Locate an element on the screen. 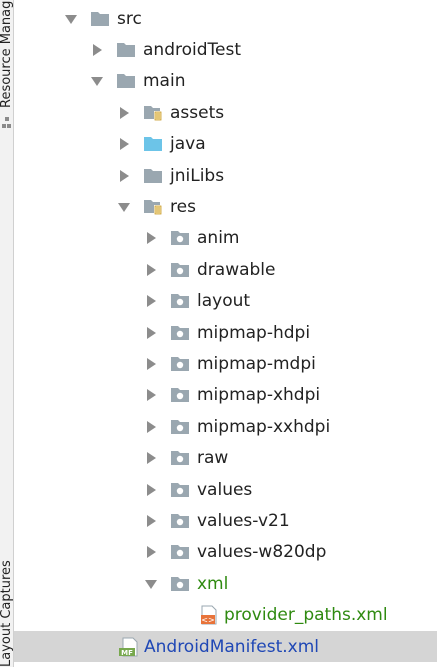 This screenshot has height=667, width=437. tree-item-label: assets is located at coordinates (197, 112).